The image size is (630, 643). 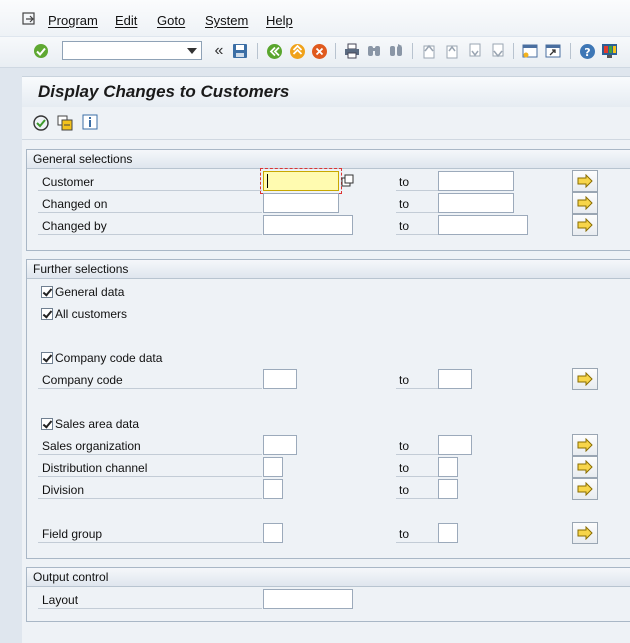 I want to click on menu-program: Program, so click(x=73, y=20).